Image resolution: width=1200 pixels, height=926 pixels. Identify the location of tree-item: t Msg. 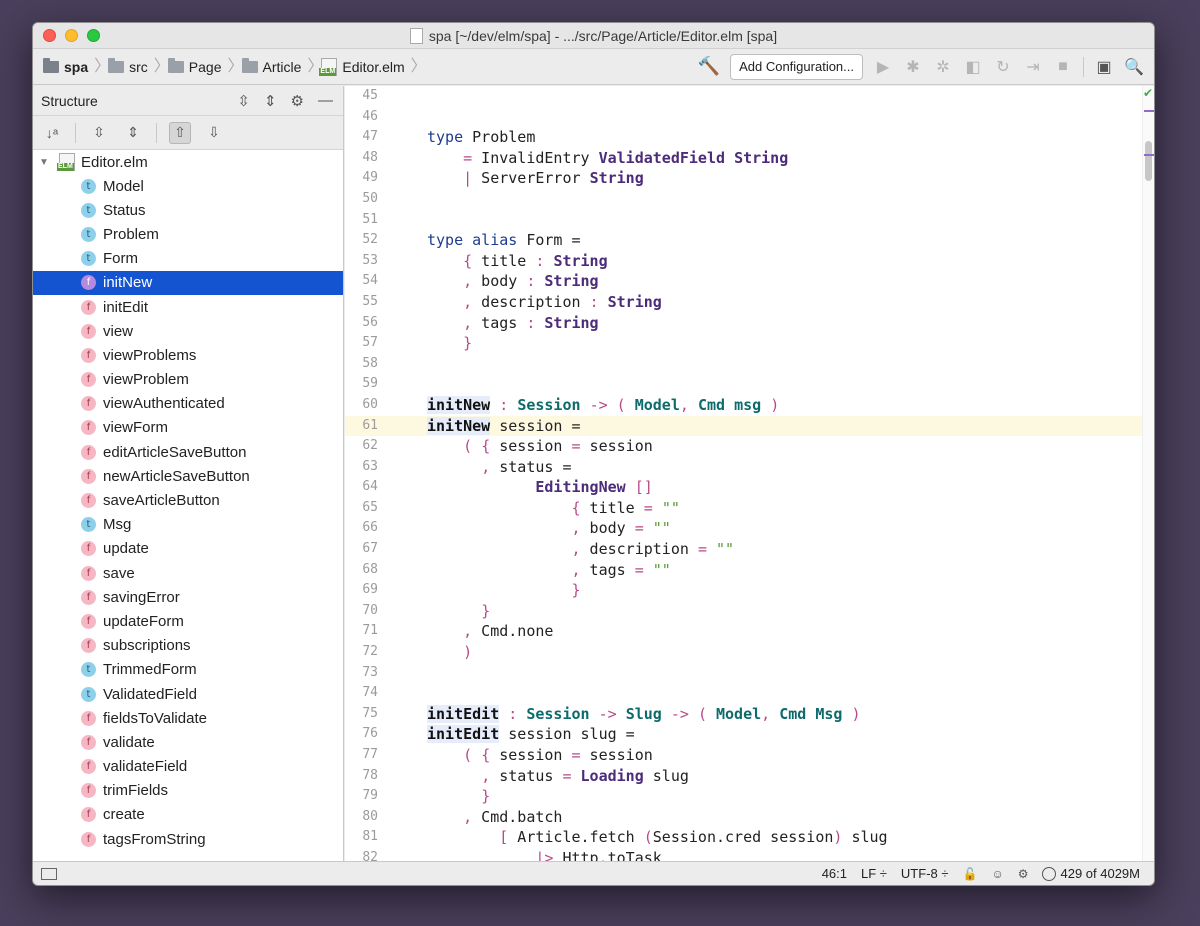
(188, 525).